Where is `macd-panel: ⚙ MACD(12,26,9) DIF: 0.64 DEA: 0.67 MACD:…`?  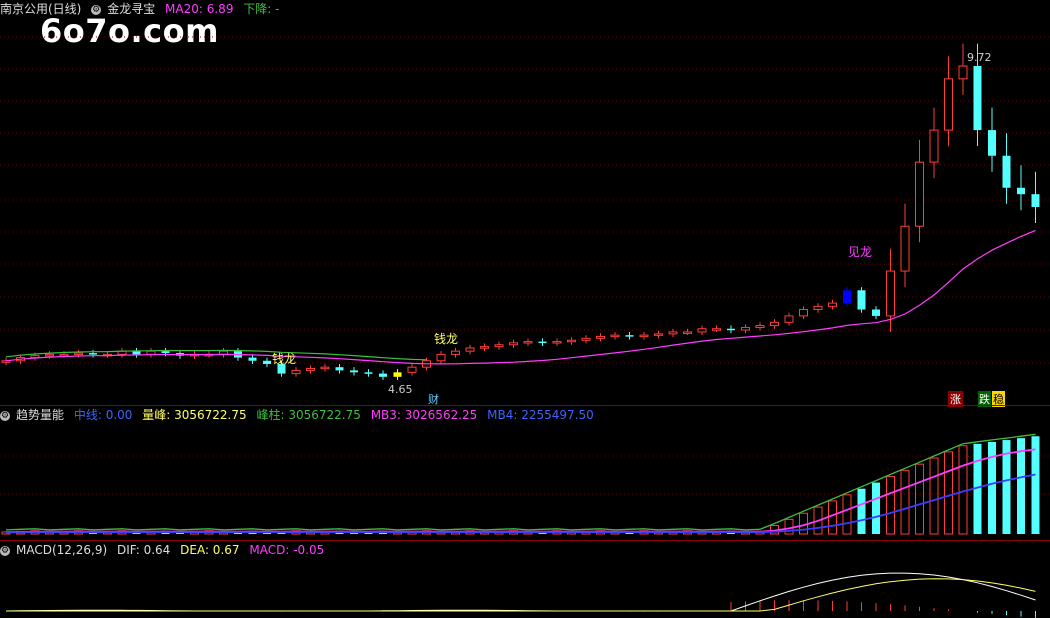 macd-panel: ⚙ MACD(12,26,9) DIF: 0.64 DEA: 0.67 MACD:… is located at coordinates (525, 579).